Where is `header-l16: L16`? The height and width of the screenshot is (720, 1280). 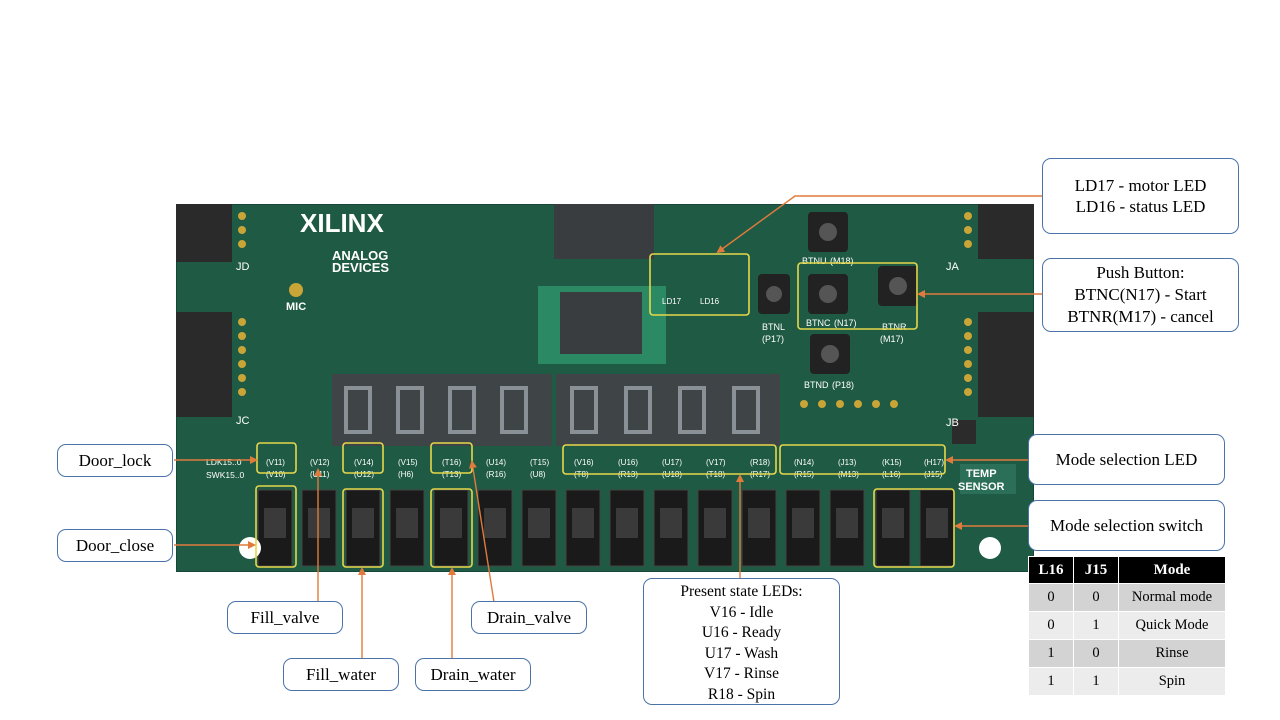 header-l16: L16 is located at coordinates (1051, 570).